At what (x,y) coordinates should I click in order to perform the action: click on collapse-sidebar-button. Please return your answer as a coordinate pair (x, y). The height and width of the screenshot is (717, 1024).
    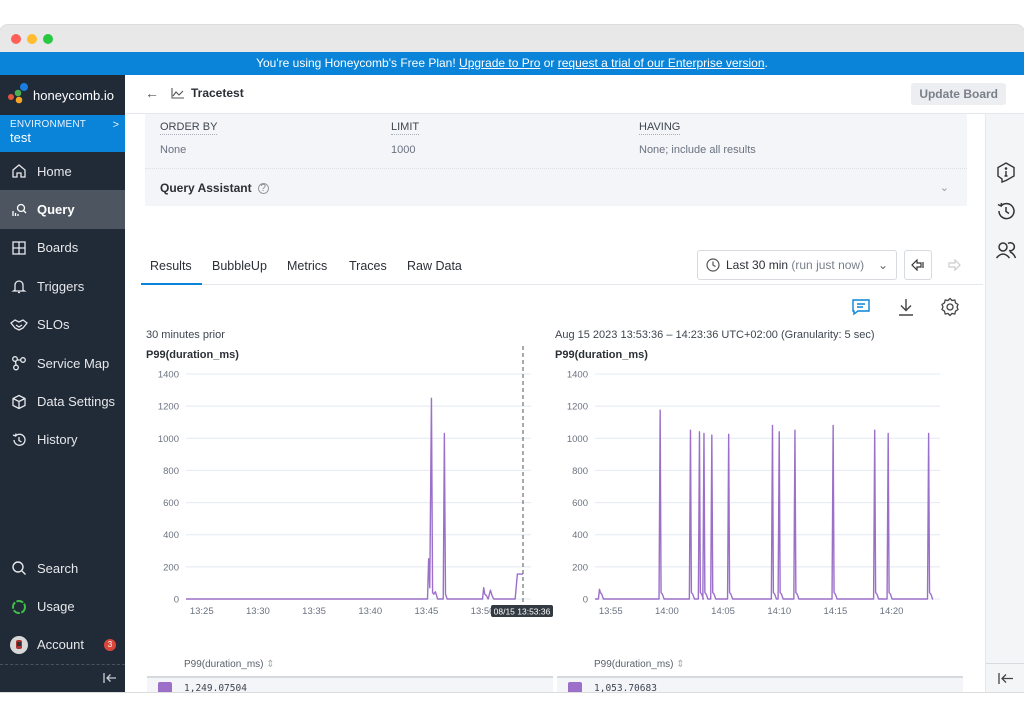
    Looking at the image, I should click on (62, 678).